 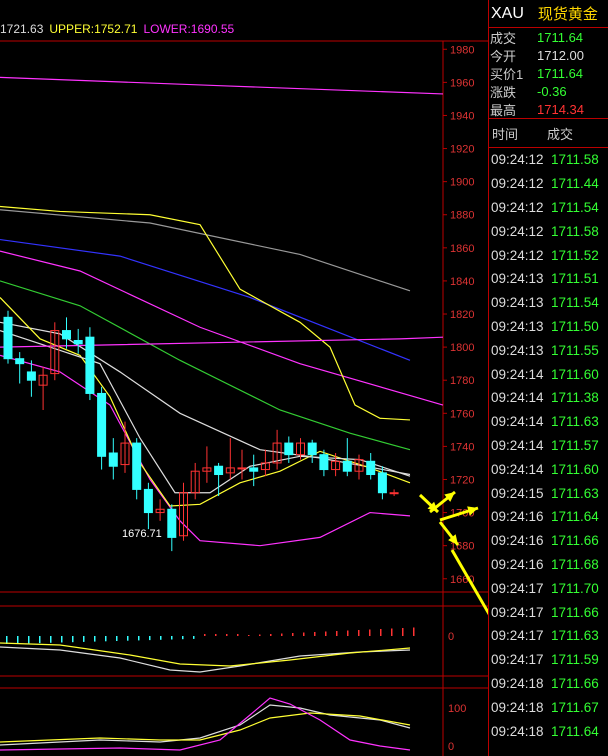 What do you see at coordinates (205, 398) in the screenshot?
I see `boll-mid` at bounding box center [205, 398].